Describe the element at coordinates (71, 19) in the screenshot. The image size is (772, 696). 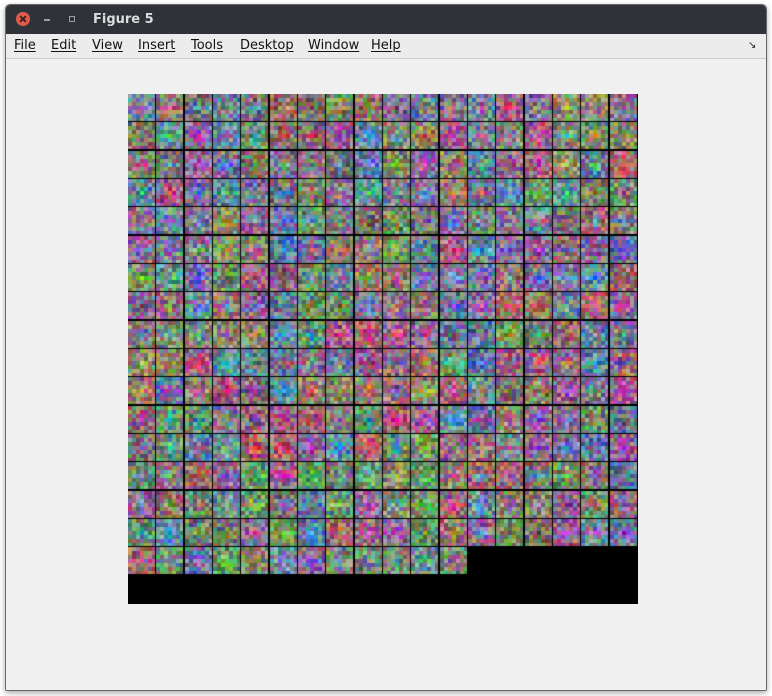
I see `maximize-button` at that location.